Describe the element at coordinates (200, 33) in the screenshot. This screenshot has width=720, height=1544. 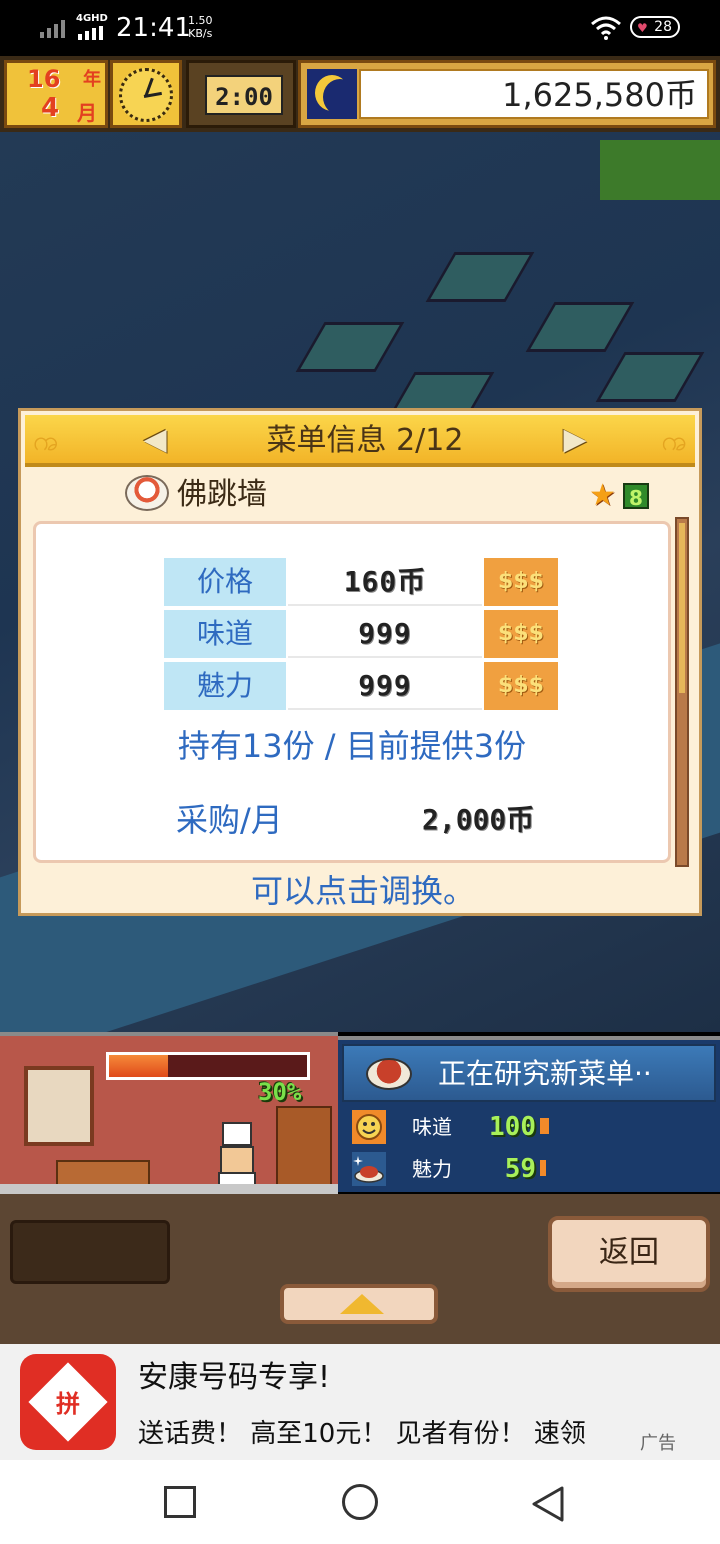
I see `speed-unit: KB/s` at that location.